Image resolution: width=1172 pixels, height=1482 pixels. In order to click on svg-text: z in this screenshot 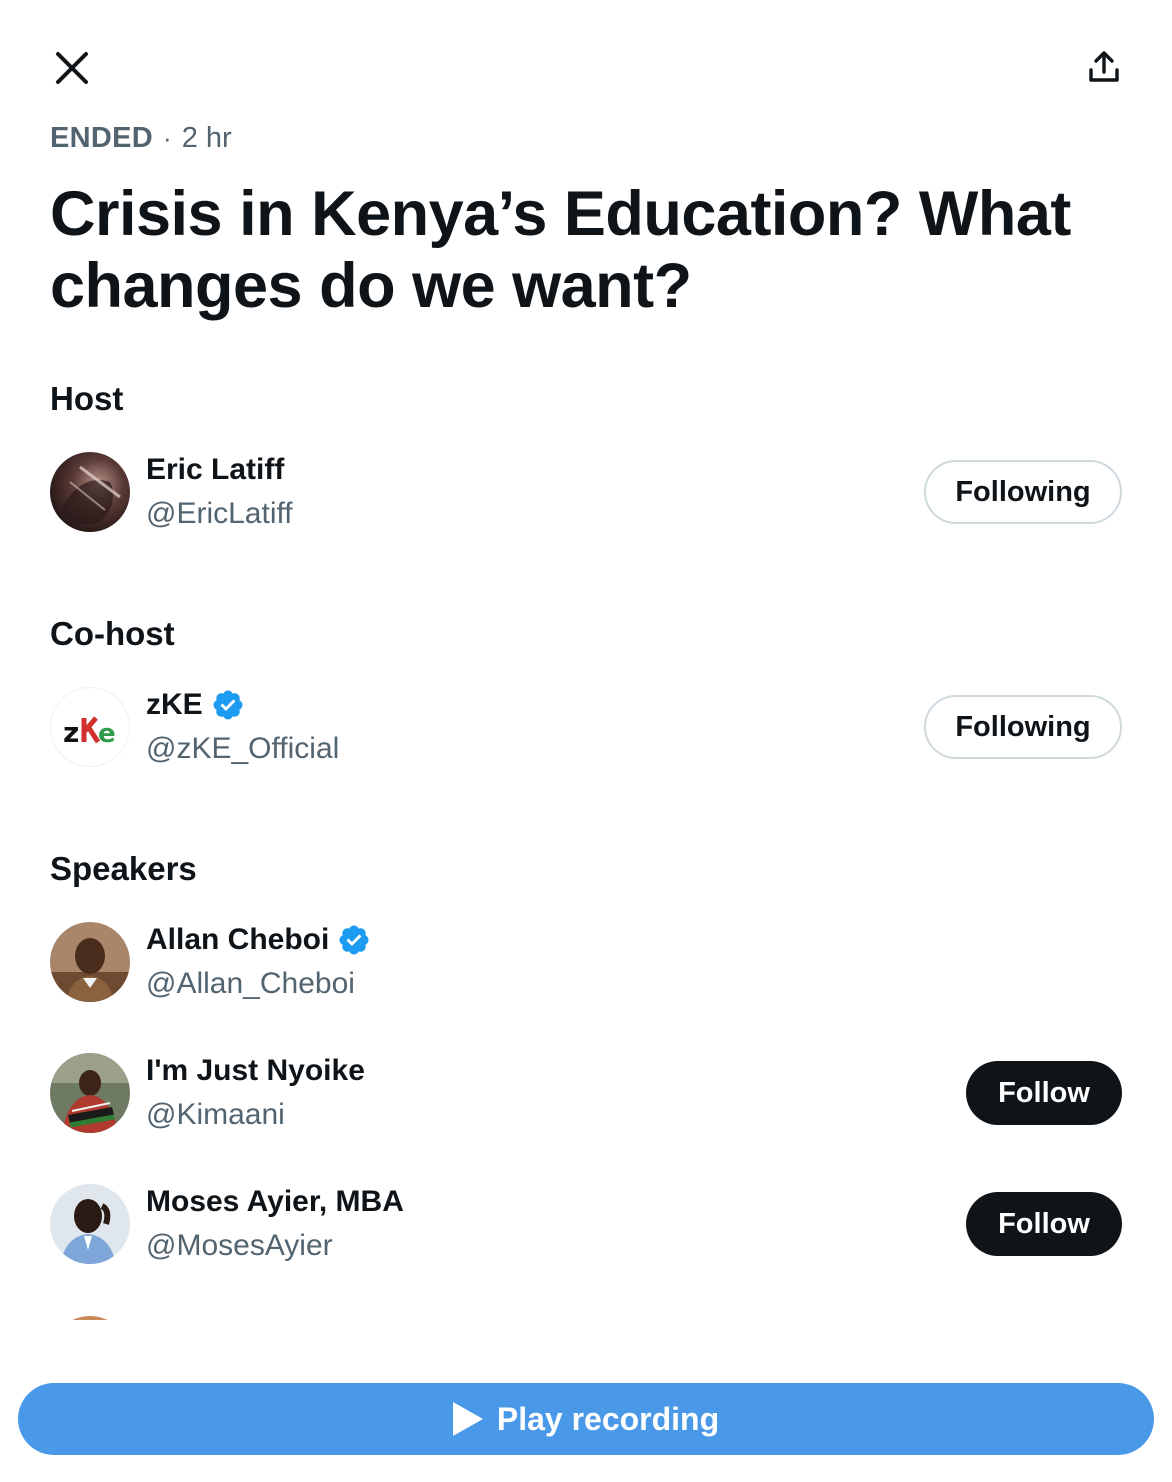, I will do `click(71, 732)`.